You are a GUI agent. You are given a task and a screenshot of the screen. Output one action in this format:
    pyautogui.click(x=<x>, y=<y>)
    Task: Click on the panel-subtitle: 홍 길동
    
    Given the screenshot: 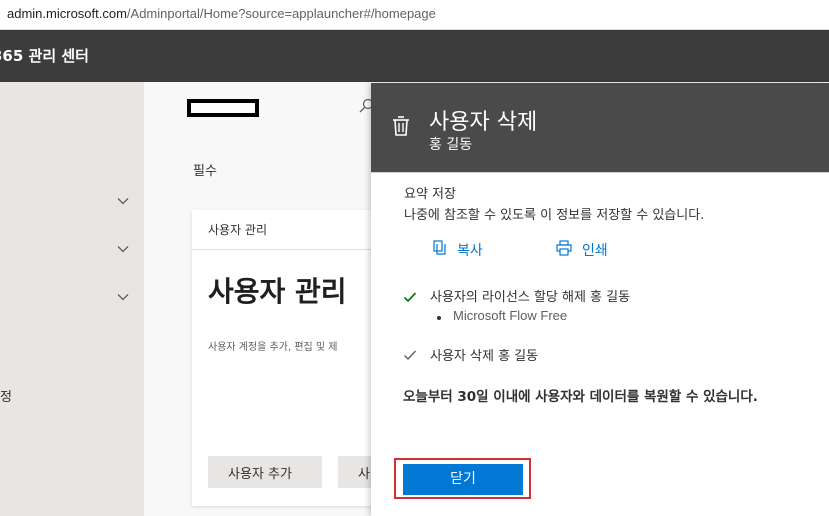 What is the action you would take?
    pyautogui.click(x=451, y=145)
    